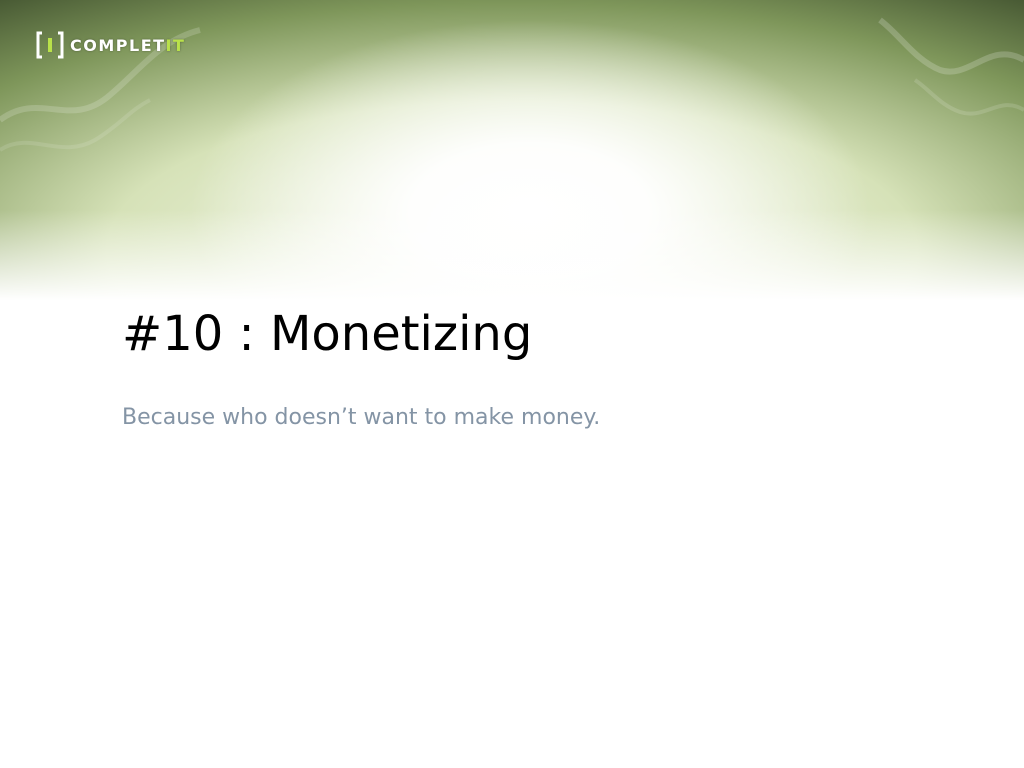 The height and width of the screenshot is (768, 1024). Describe the element at coordinates (118, 45) in the screenshot. I see `logo-wordmark-main: COMPLET` at that location.